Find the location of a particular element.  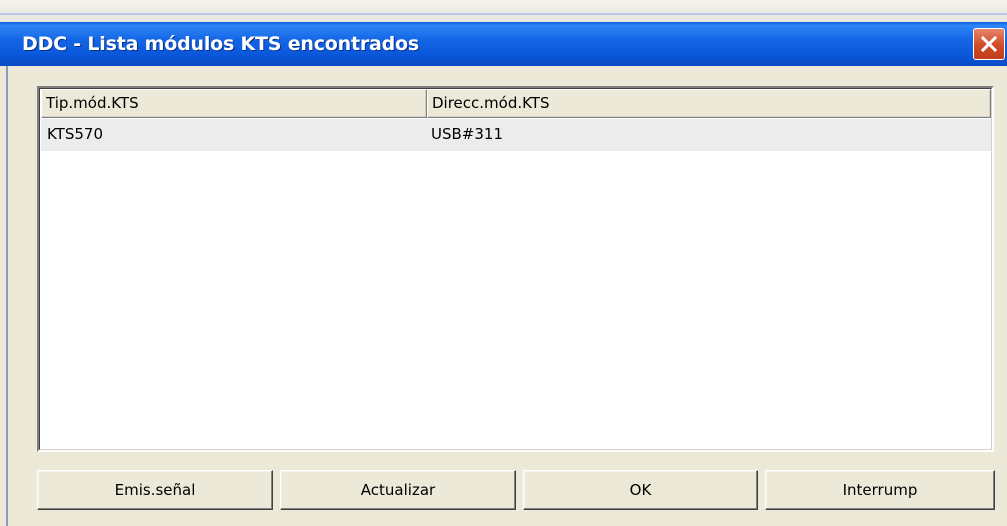

close-button is located at coordinates (989, 44).